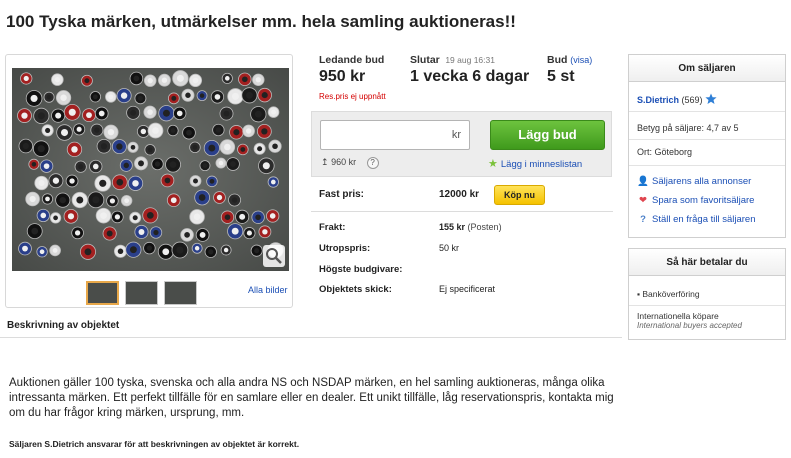 The height and width of the screenshot is (458, 791). What do you see at coordinates (692, 100) in the screenshot?
I see `seller-rating-count: (569)` at bounding box center [692, 100].